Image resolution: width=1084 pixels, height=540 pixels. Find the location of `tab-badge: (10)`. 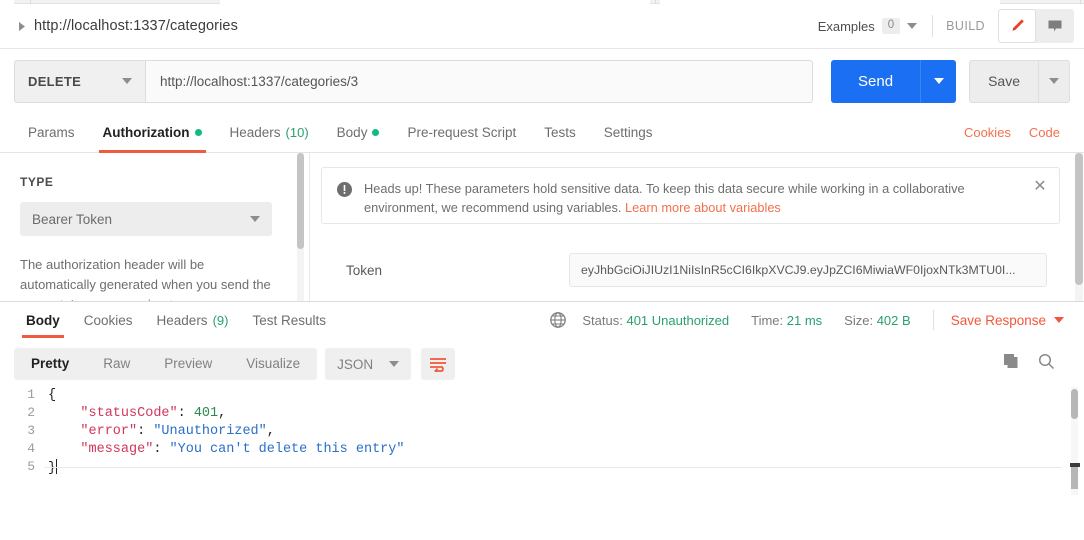

tab-badge: (10) is located at coordinates (297, 132).